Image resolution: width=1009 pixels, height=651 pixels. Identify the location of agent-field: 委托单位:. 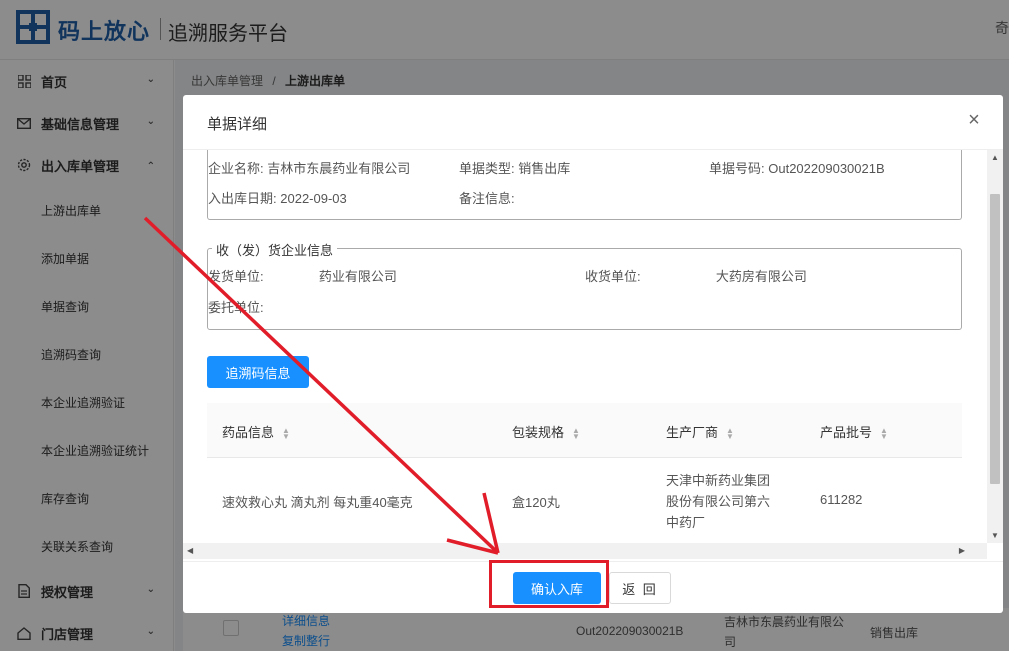
(236, 306).